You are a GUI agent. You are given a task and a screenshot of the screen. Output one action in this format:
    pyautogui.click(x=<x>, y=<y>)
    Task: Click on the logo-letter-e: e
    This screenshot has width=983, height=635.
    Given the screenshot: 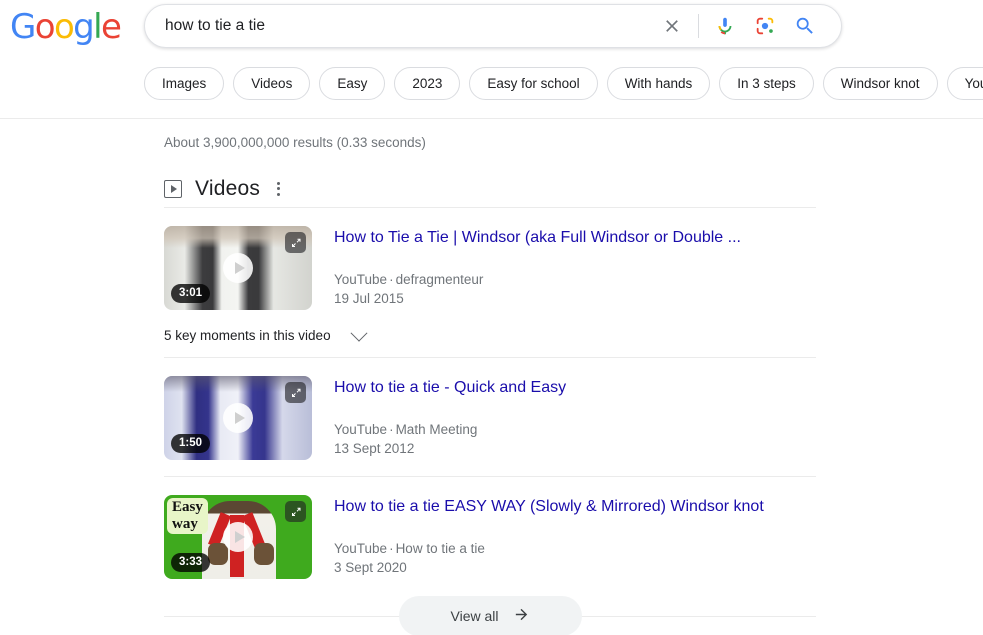 What is the action you would take?
    pyautogui.click(x=111, y=27)
    